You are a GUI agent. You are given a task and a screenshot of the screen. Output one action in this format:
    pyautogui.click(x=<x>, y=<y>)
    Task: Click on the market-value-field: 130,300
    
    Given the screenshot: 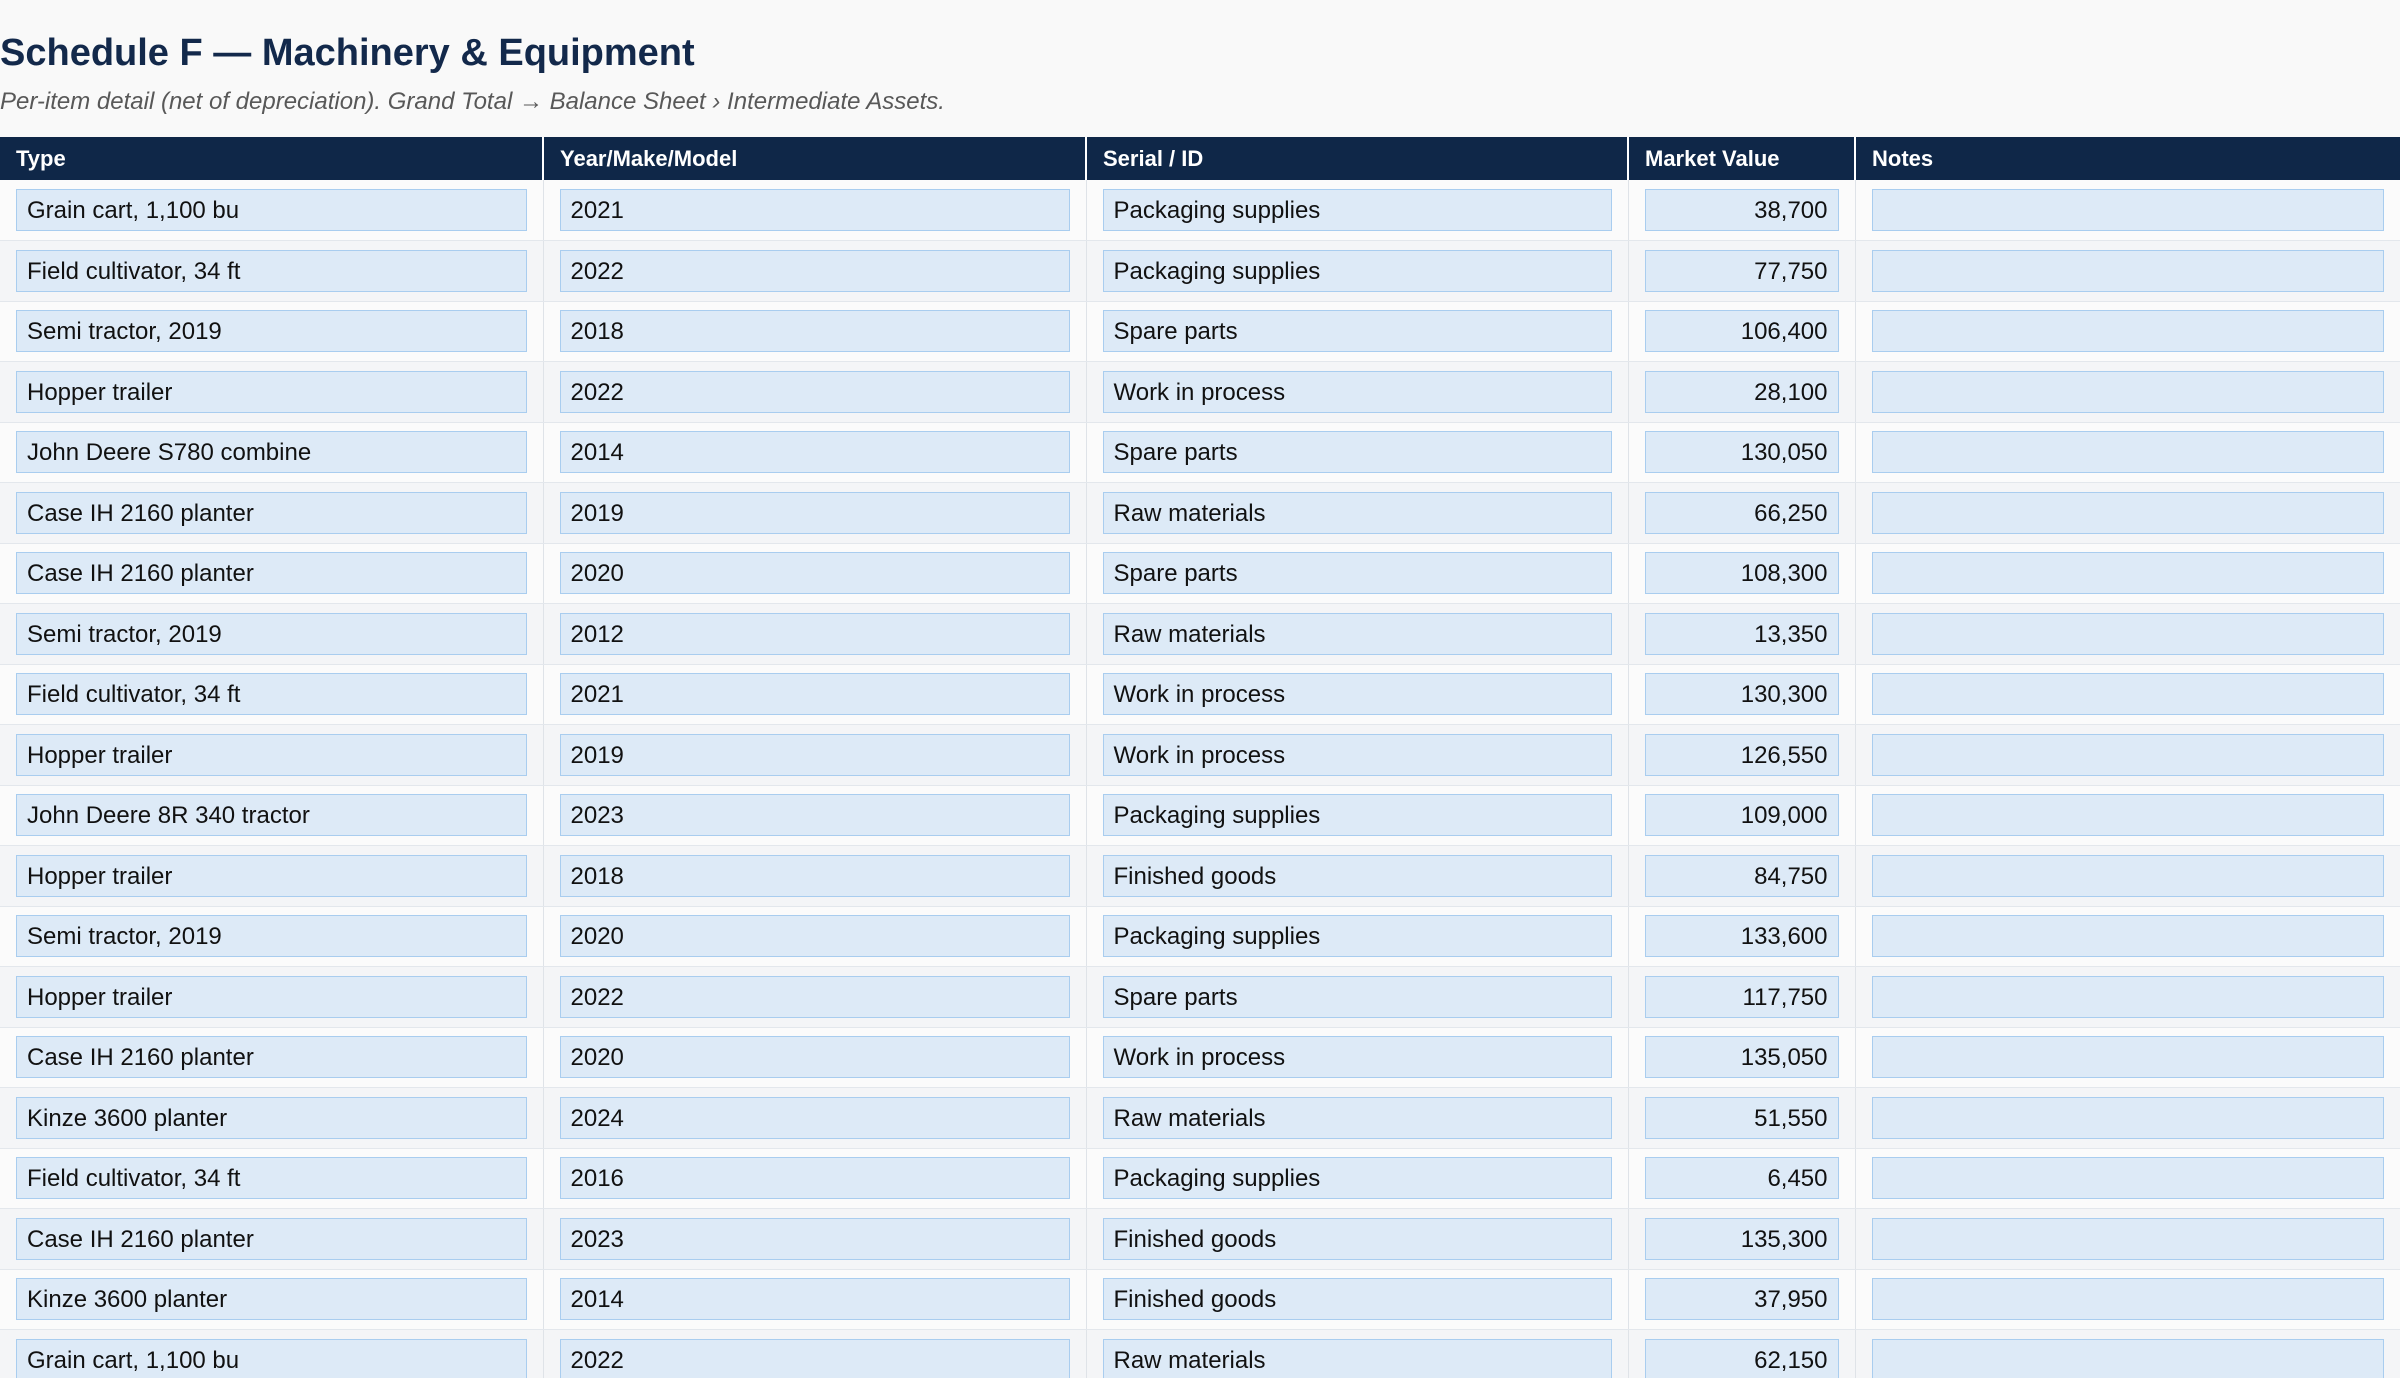 What is the action you would take?
    pyautogui.click(x=1741, y=694)
    